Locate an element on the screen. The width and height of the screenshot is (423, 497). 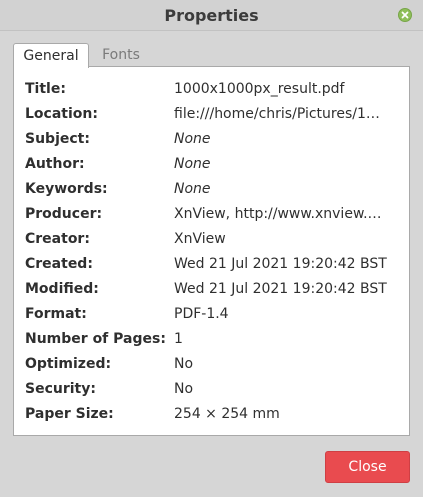
property-label: Optimized: is located at coordinates (68, 364).